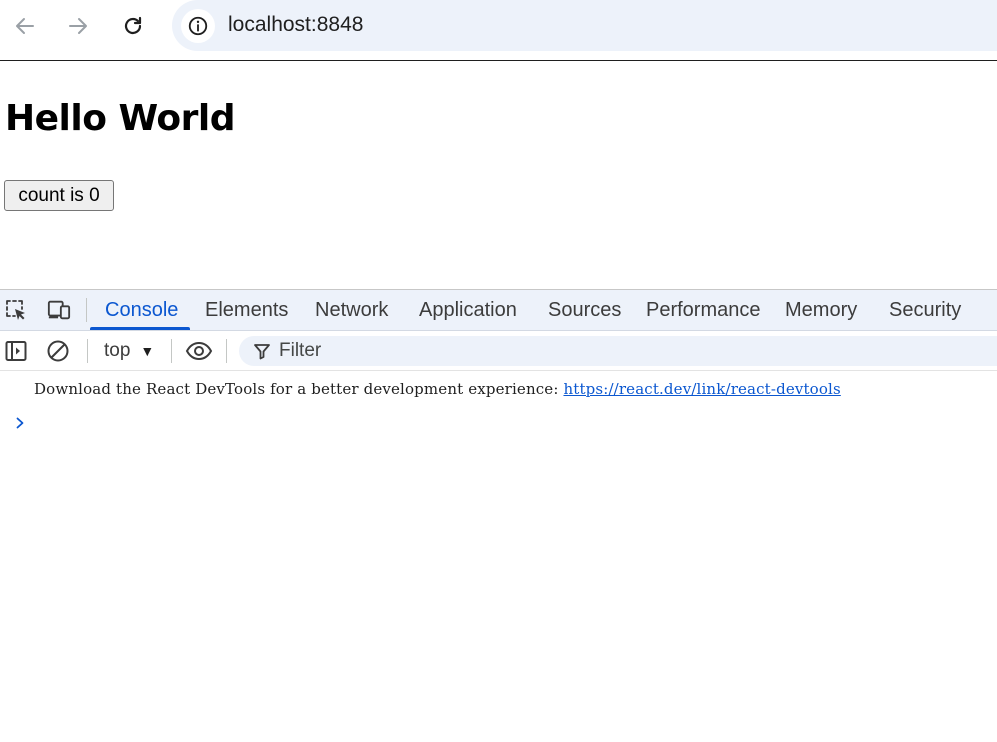  I want to click on clear-console-button, so click(58, 351).